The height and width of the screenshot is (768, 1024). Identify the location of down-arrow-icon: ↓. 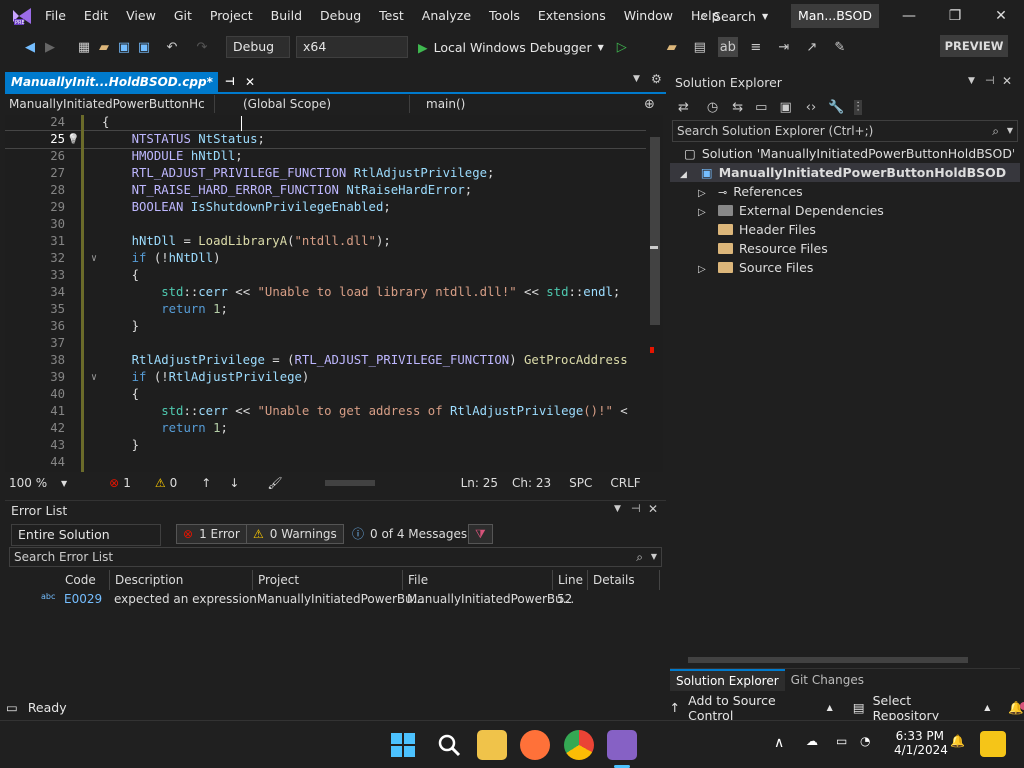
(234, 483).